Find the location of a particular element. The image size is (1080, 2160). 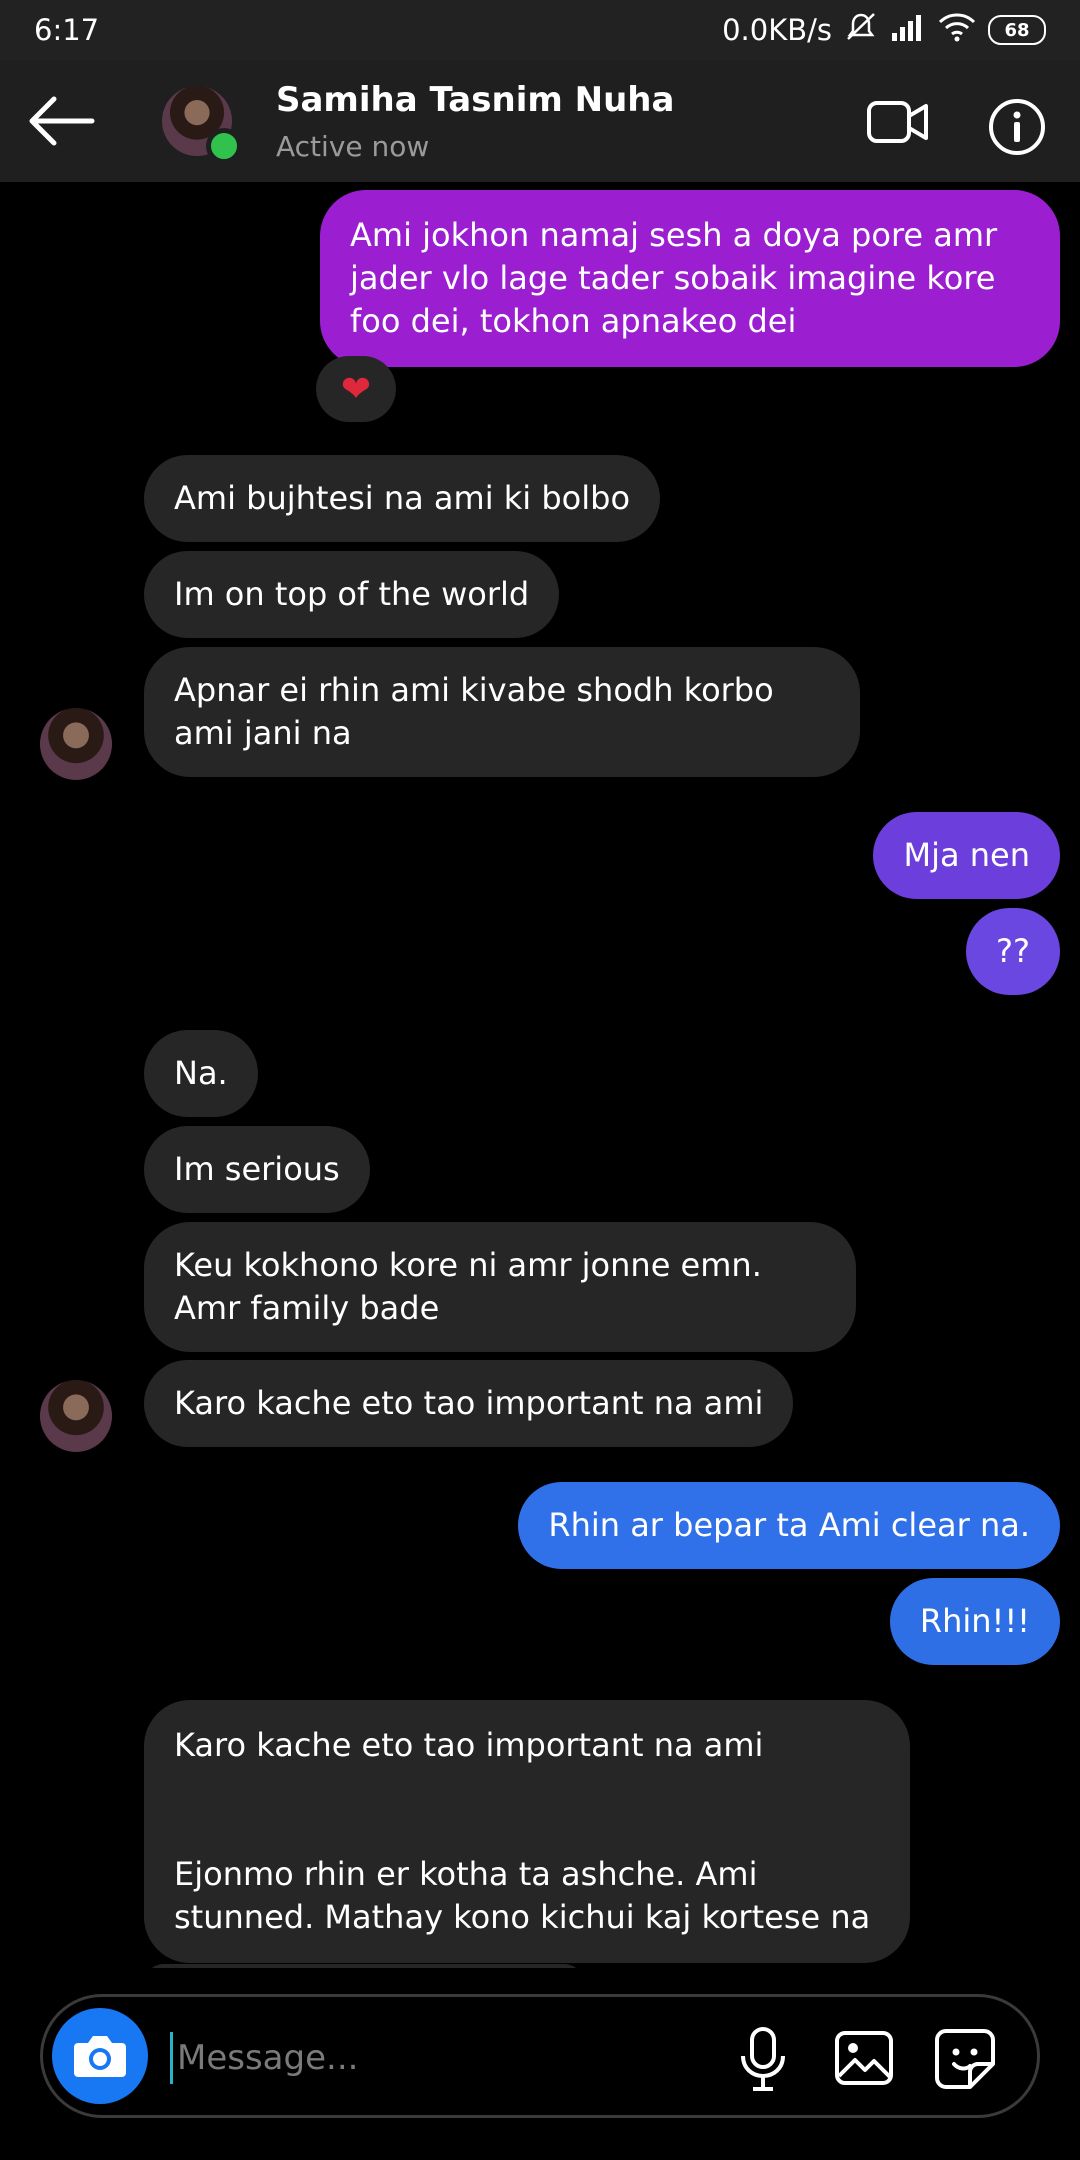

status-icons: 0.0KB/s 68 is located at coordinates (884, 30).